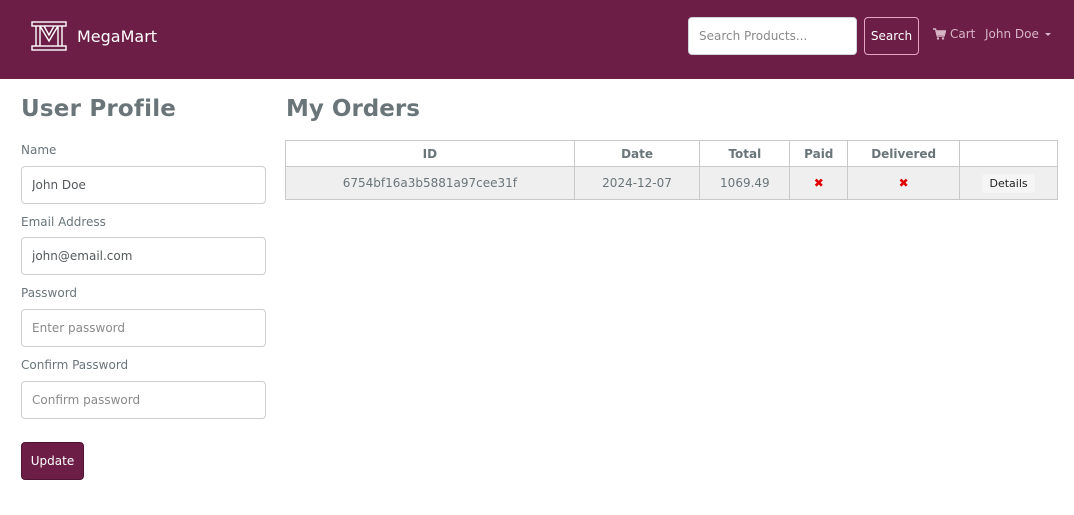  Describe the element at coordinates (75, 365) in the screenshot. I see `confirm-password-label: Confirm Password` at that location.